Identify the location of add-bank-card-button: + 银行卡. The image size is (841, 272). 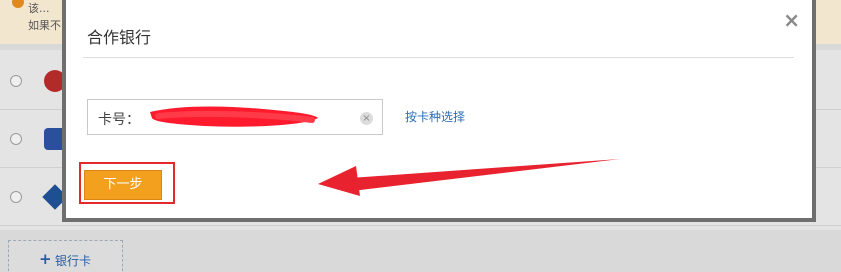
(65, 256).